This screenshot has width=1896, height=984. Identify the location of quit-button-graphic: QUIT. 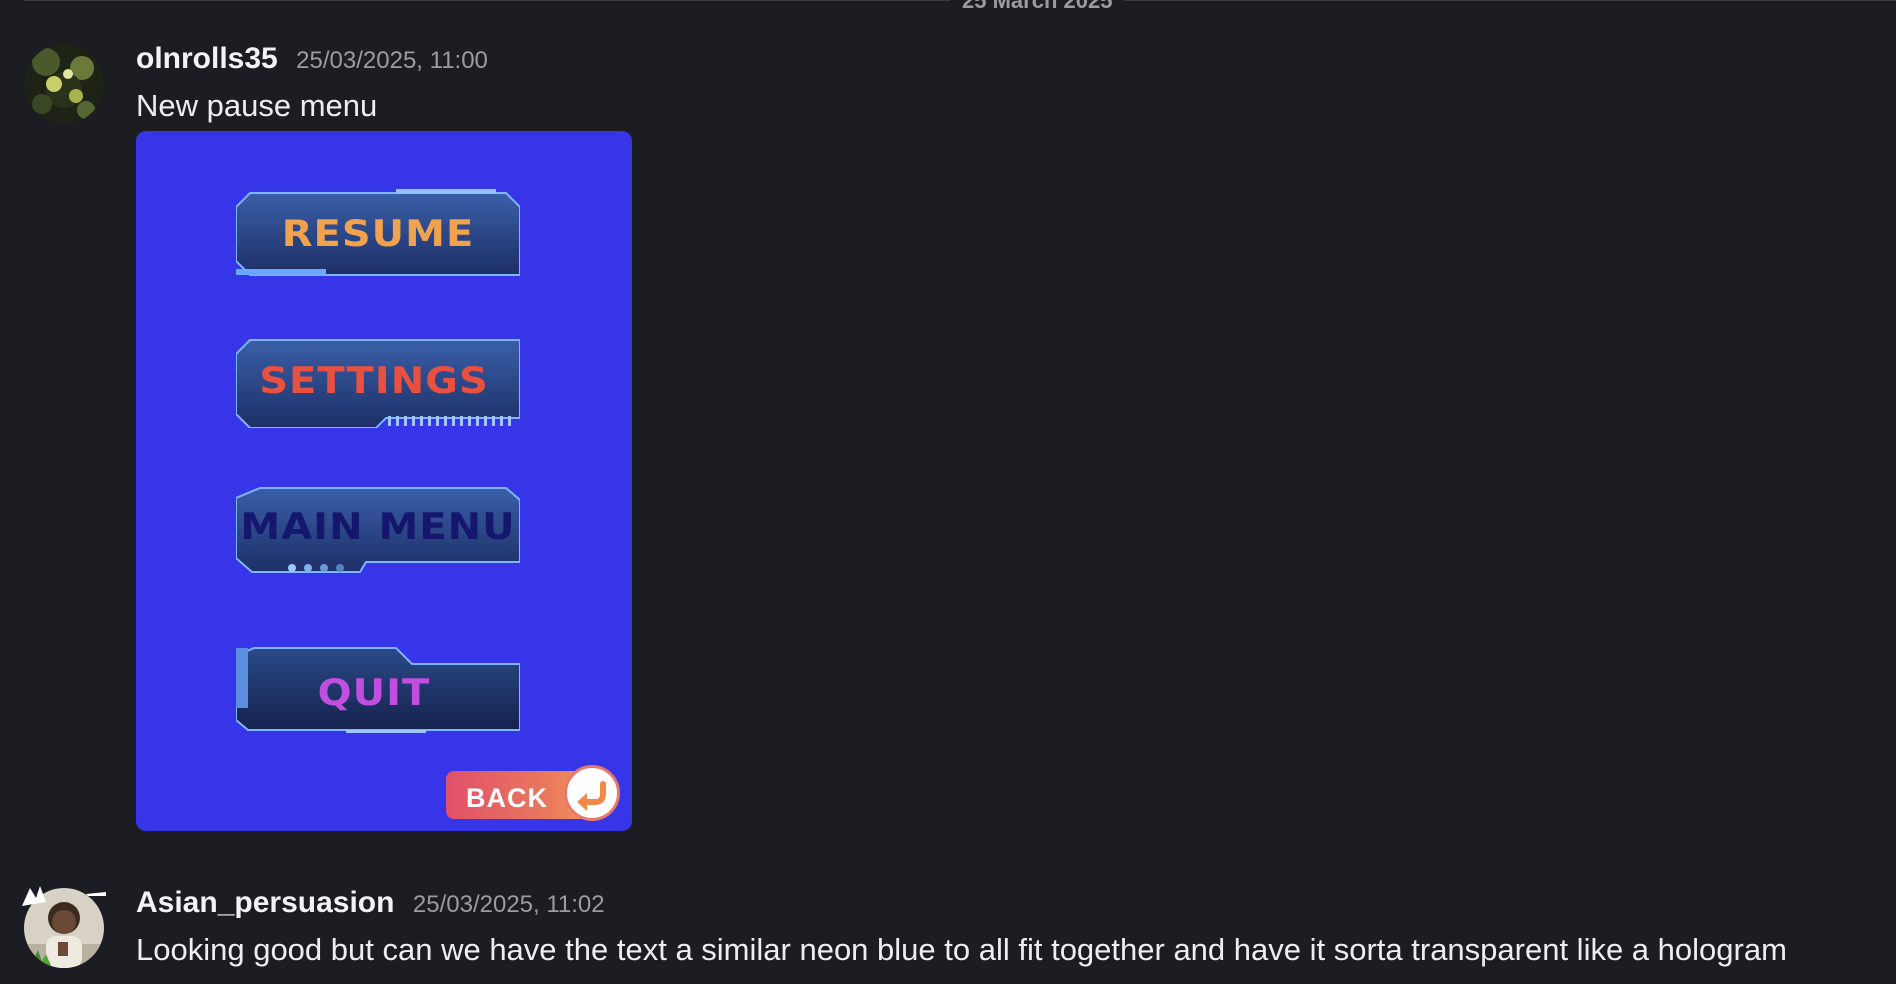
(378, 691).